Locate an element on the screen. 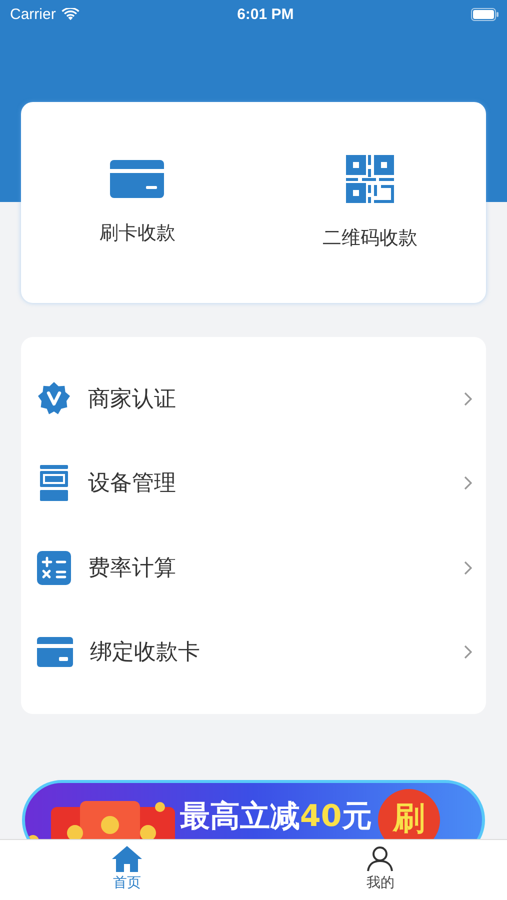  payment-action: 刷卡收款 is located at coordinates (137, 203).